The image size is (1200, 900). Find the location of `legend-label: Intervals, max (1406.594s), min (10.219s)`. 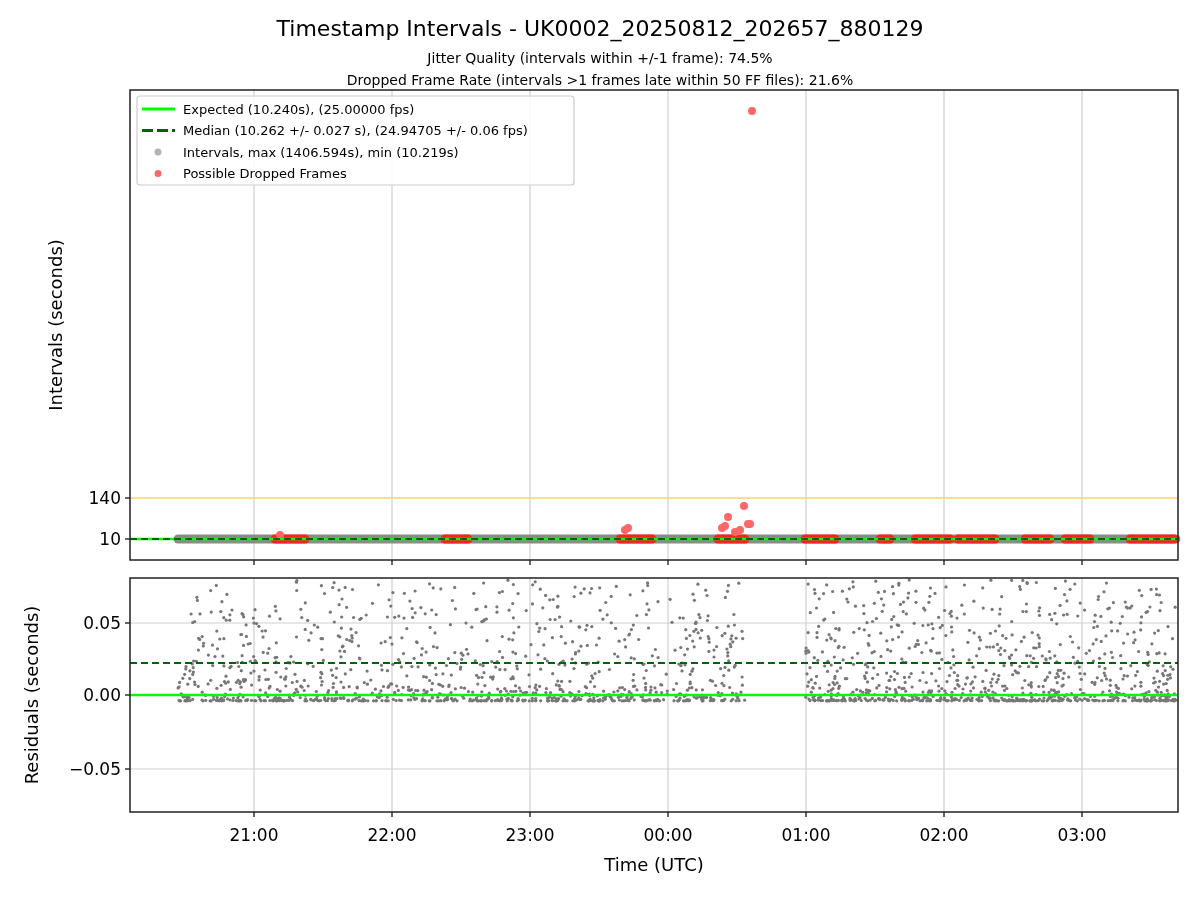

legend-label: Intervals, max (1406.594s), min (10.219s) is located at coordinates (321, 152).